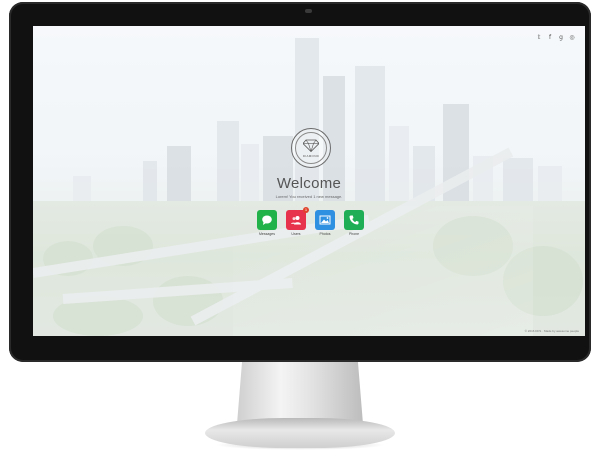 This screenshot has width=600, height=458. I want to click on instagram-icon: ◎, so click(572, 38).